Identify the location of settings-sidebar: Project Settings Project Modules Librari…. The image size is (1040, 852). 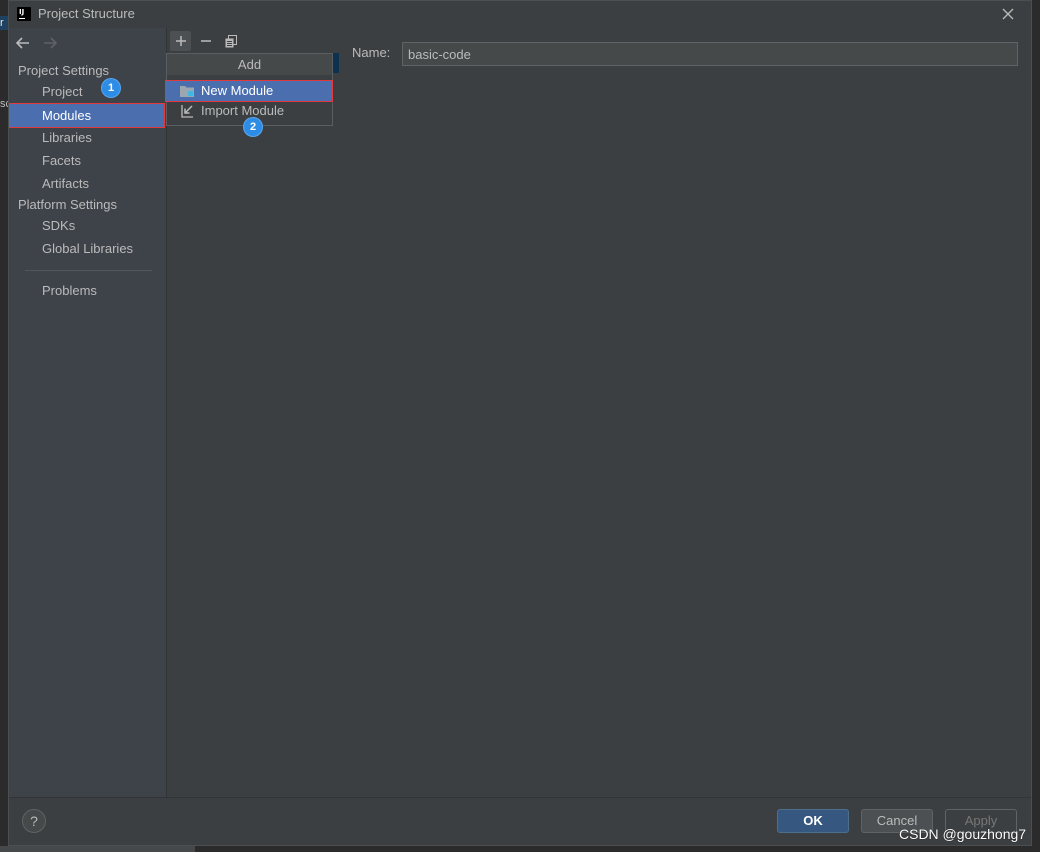
(87, 412).